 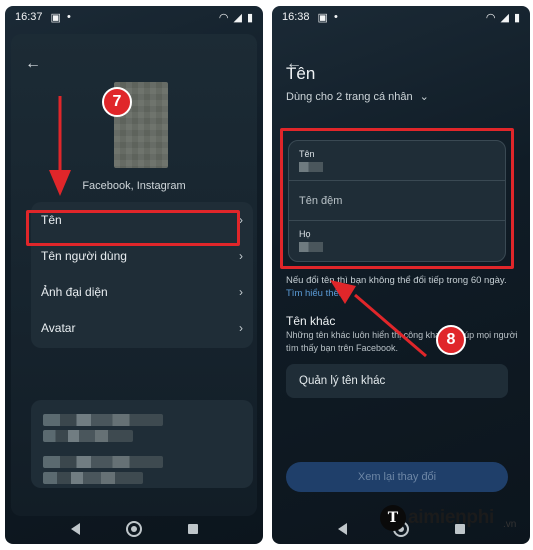 I want to click on brand-logo: T, so click(x=393, y=518).